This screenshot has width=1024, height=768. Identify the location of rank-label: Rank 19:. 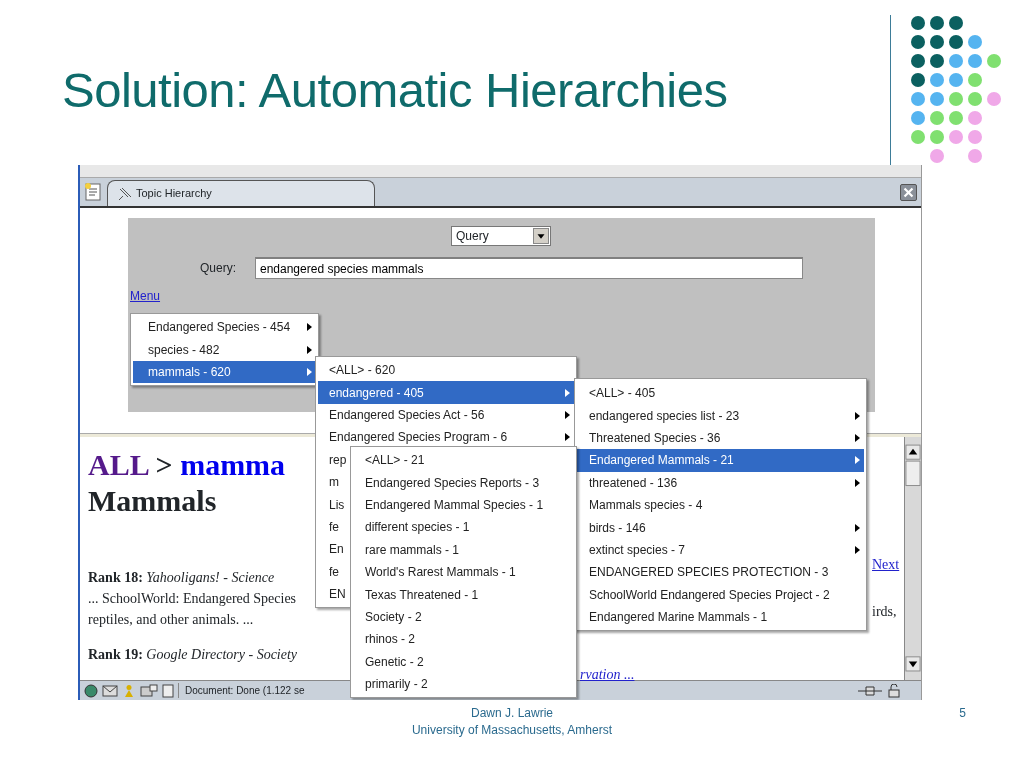
(115, 654).